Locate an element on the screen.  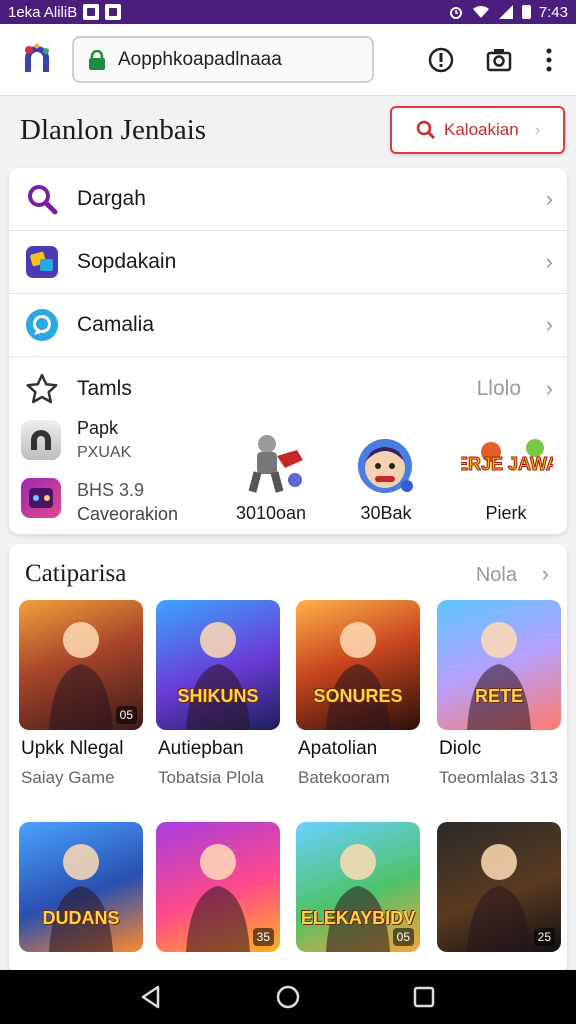
info-button is located at coordinates (441, 60).